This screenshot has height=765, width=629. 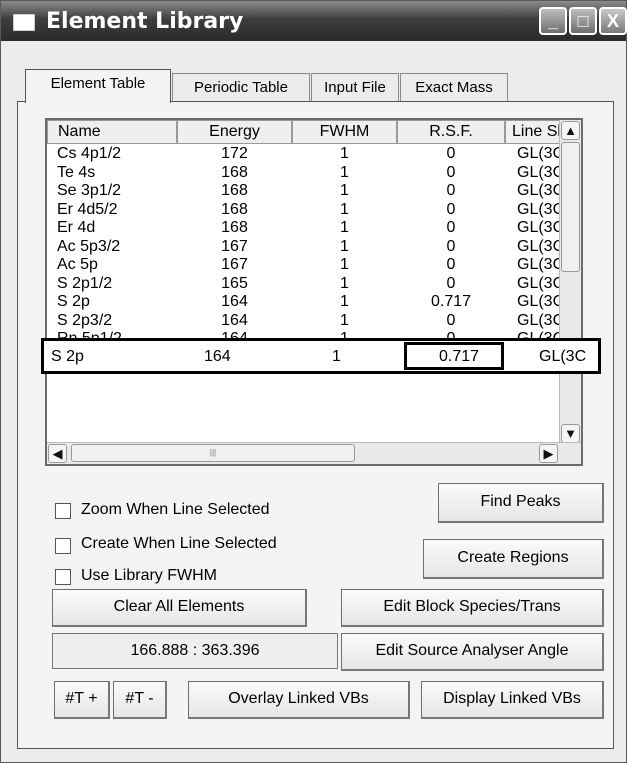 What do you see at coordinates (77, 264) in the screenshot?
I see `cell-name: Ac 5p` at bounding box center [77, 264].